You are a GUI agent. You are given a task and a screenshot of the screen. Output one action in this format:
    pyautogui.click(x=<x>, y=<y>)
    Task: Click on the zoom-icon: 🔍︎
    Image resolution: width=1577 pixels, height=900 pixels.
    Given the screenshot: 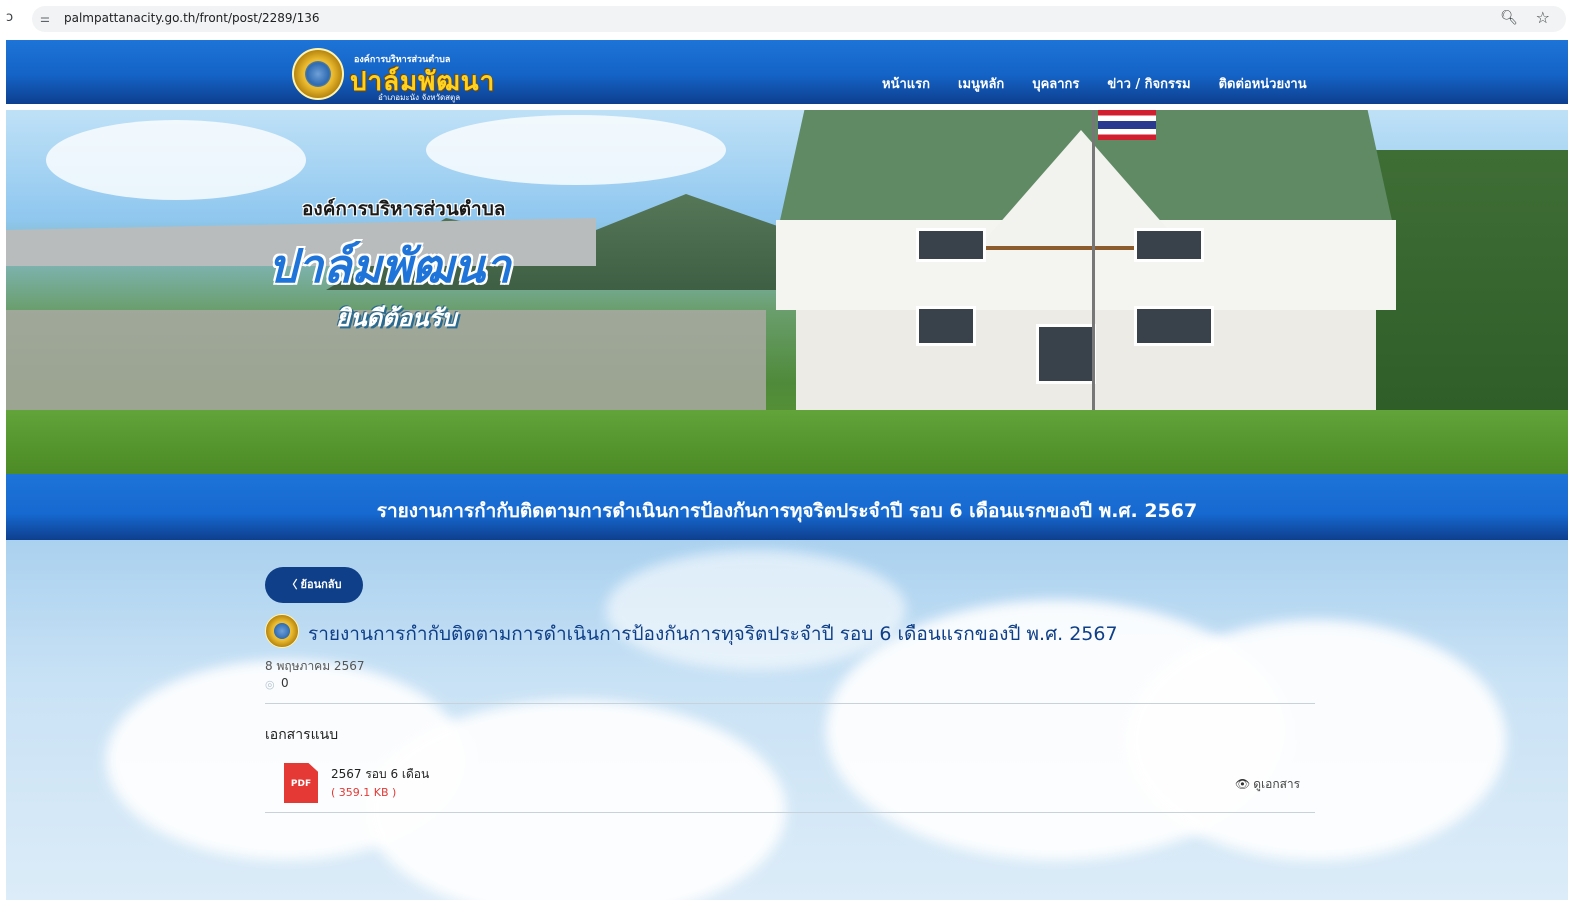 What is the action you would take?
    pyautogui.click(x=1509, y=18)
    